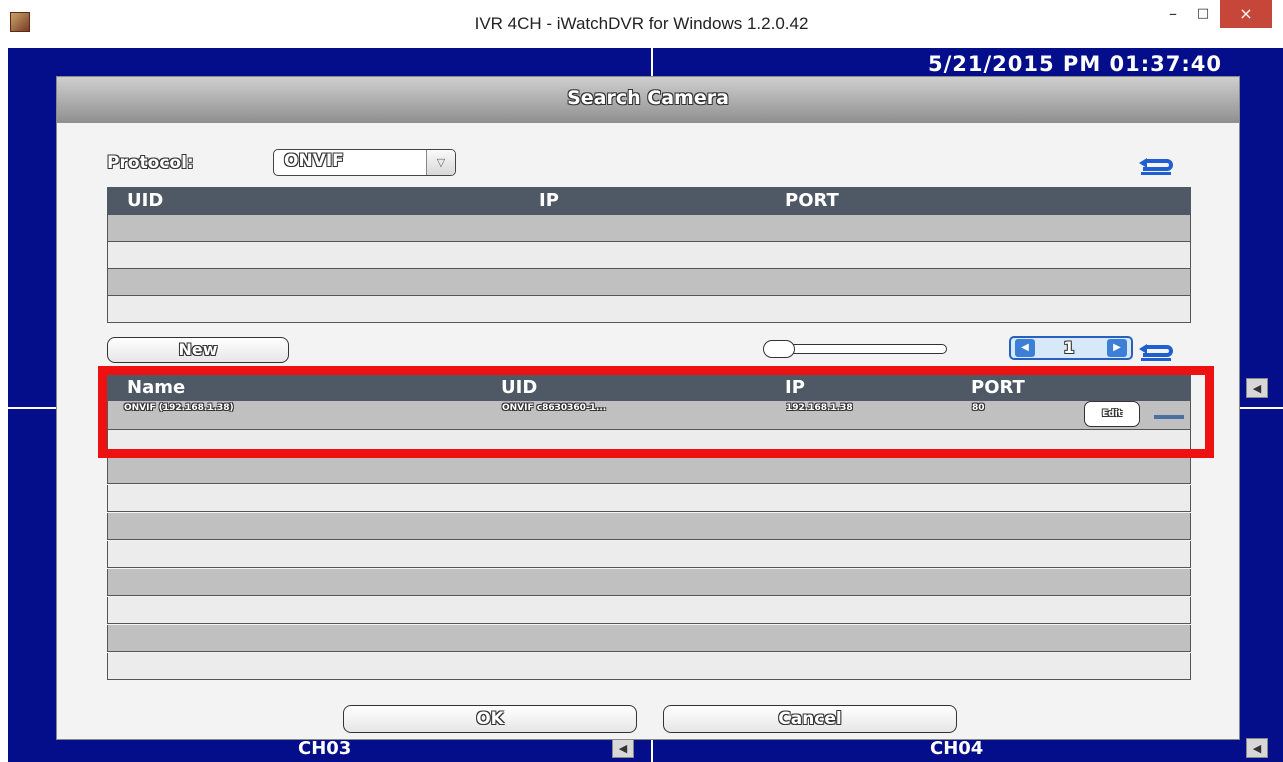 This screenshot has width=1283, height=762. I want to click on page-number: 1, so click(1069, 347).